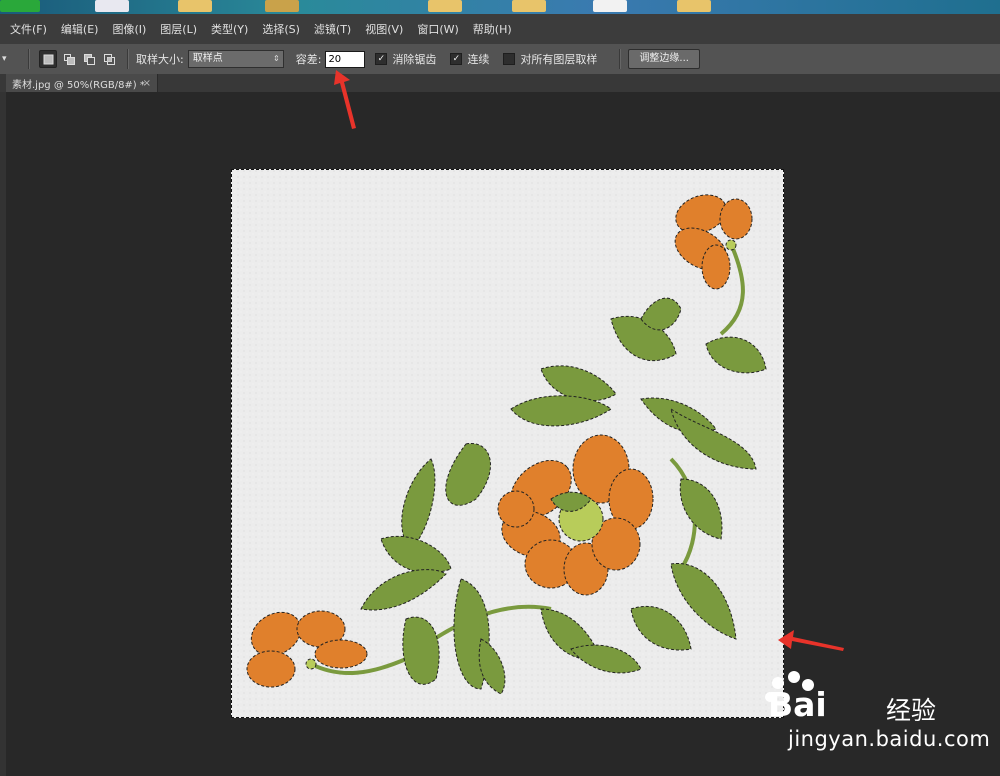 This screenshot has height=776, width=1000. I want to click on close-icon: ×, so click(147, 83).